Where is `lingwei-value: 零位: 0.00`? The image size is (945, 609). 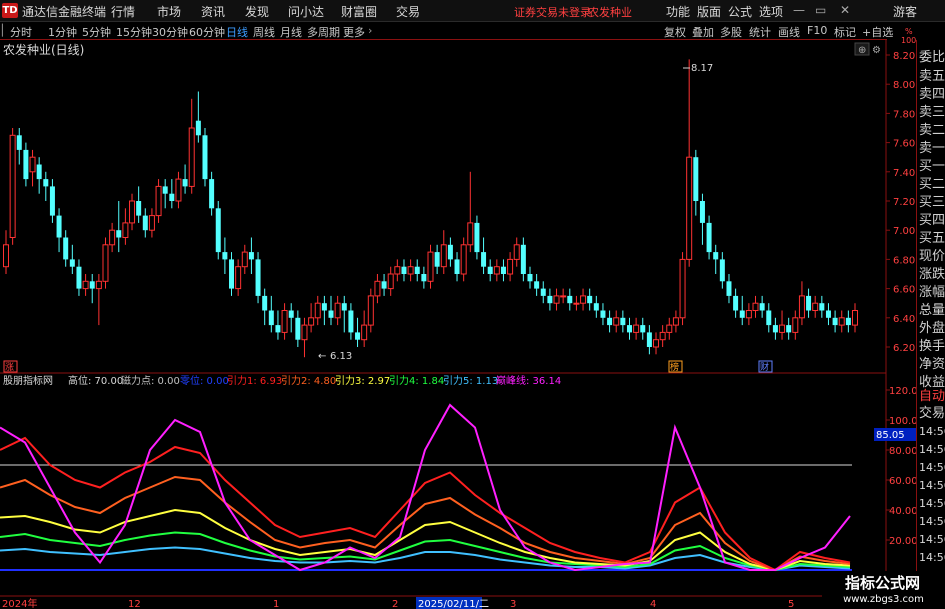
lingwei-value: 零位: 0.00 is located at coordinates (204, 380).